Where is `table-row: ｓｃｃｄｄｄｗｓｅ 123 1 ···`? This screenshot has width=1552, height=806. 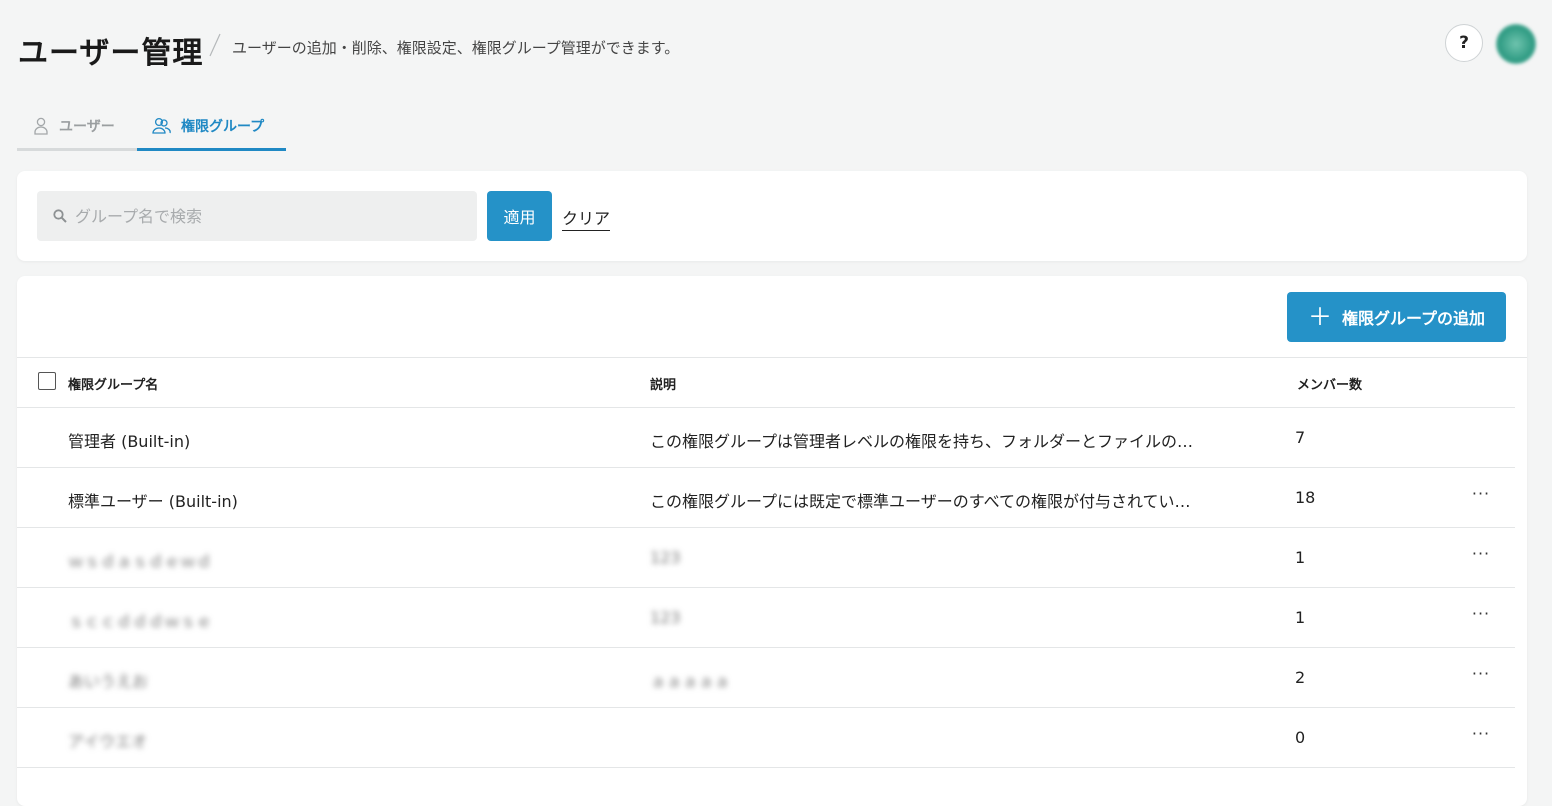
table-row: ｓｃｃｄｄｄｗｓｅ 123 1 ··· is located at coordinates (766, 618).